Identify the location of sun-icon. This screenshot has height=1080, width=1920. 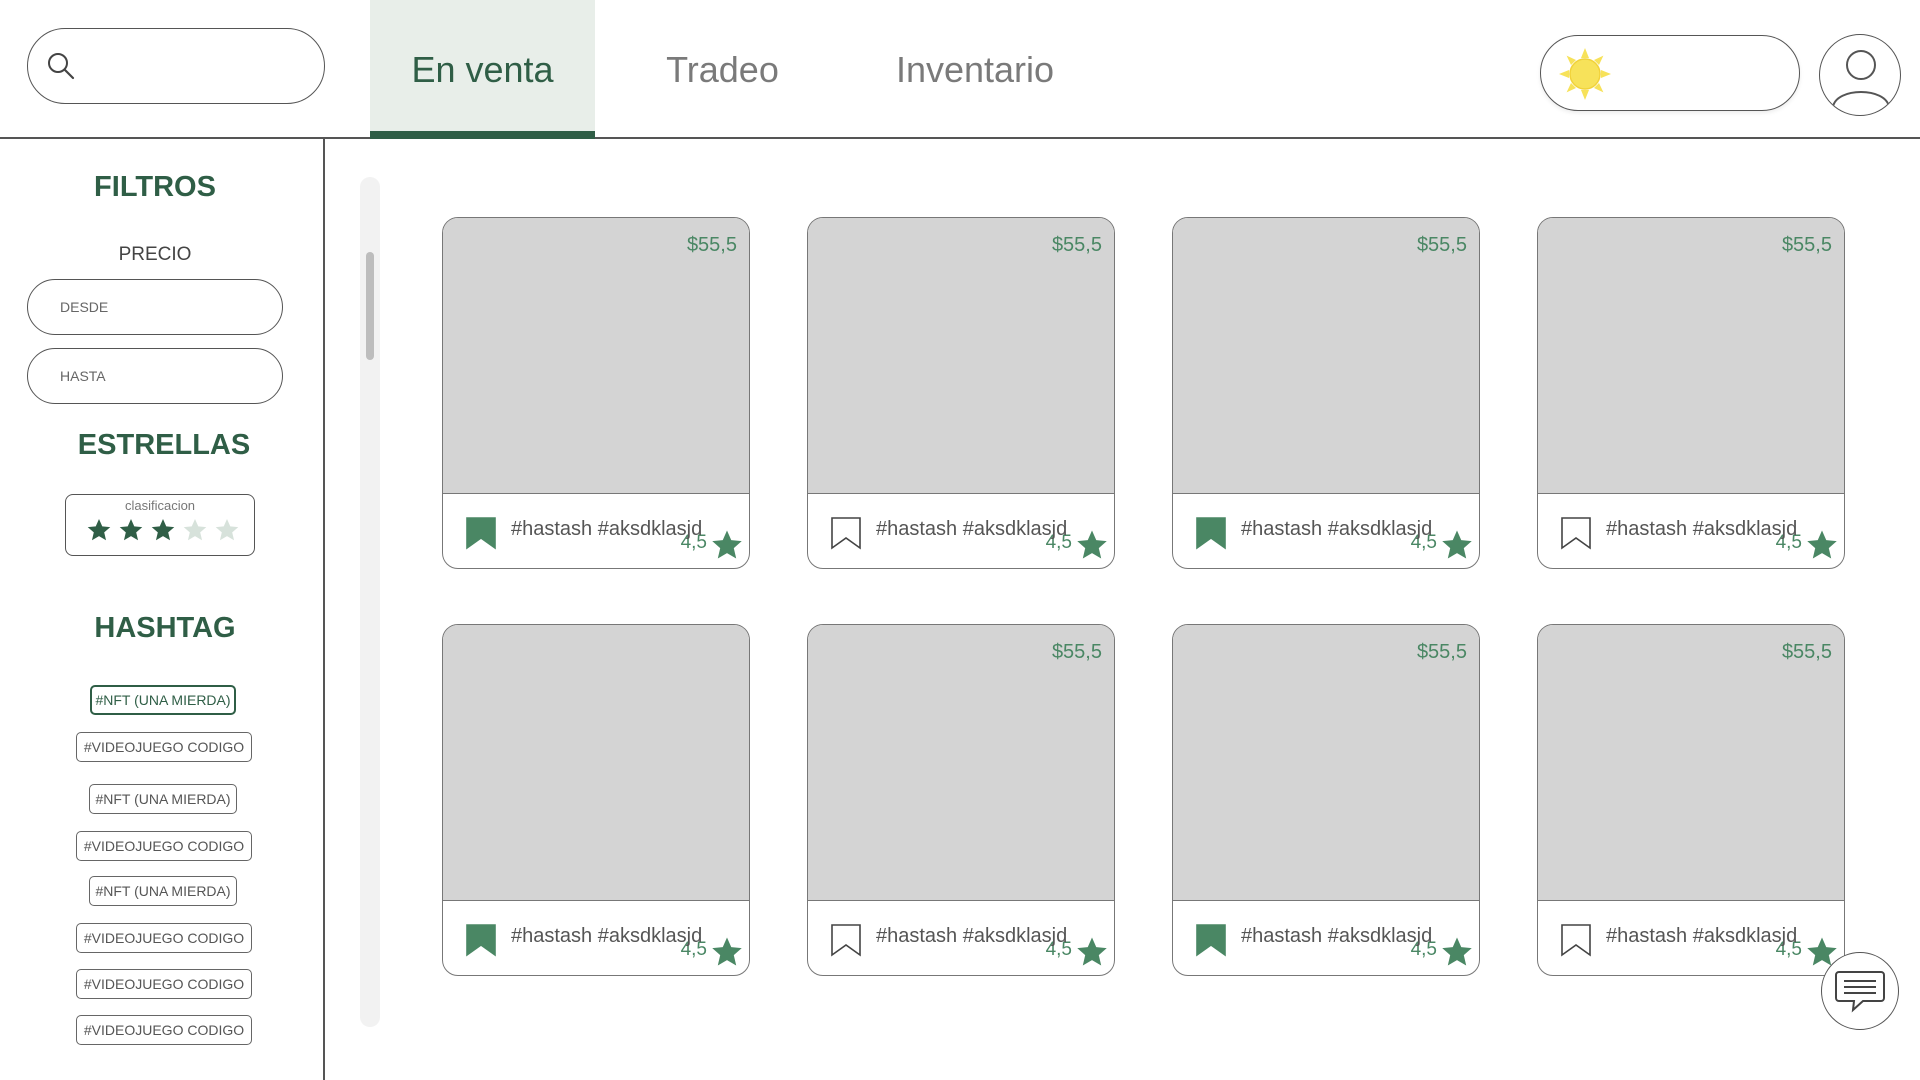
(1585, 74).